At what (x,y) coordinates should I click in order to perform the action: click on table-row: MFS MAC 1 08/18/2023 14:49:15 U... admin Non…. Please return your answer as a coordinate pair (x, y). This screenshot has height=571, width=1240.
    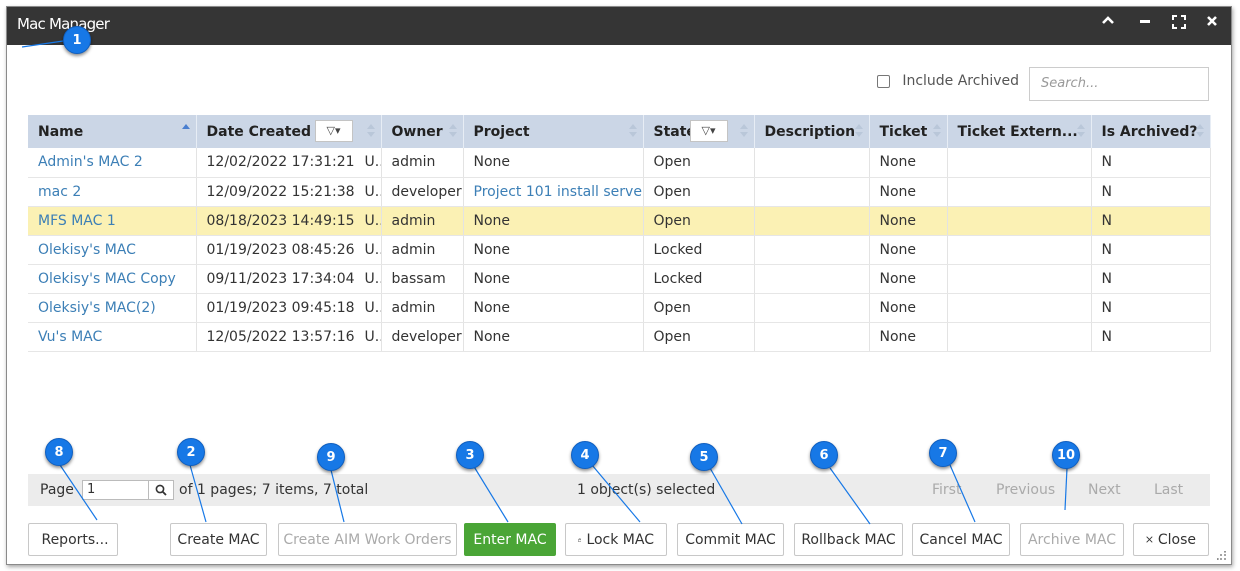
    Looking at the image, I should click on (619, 221).